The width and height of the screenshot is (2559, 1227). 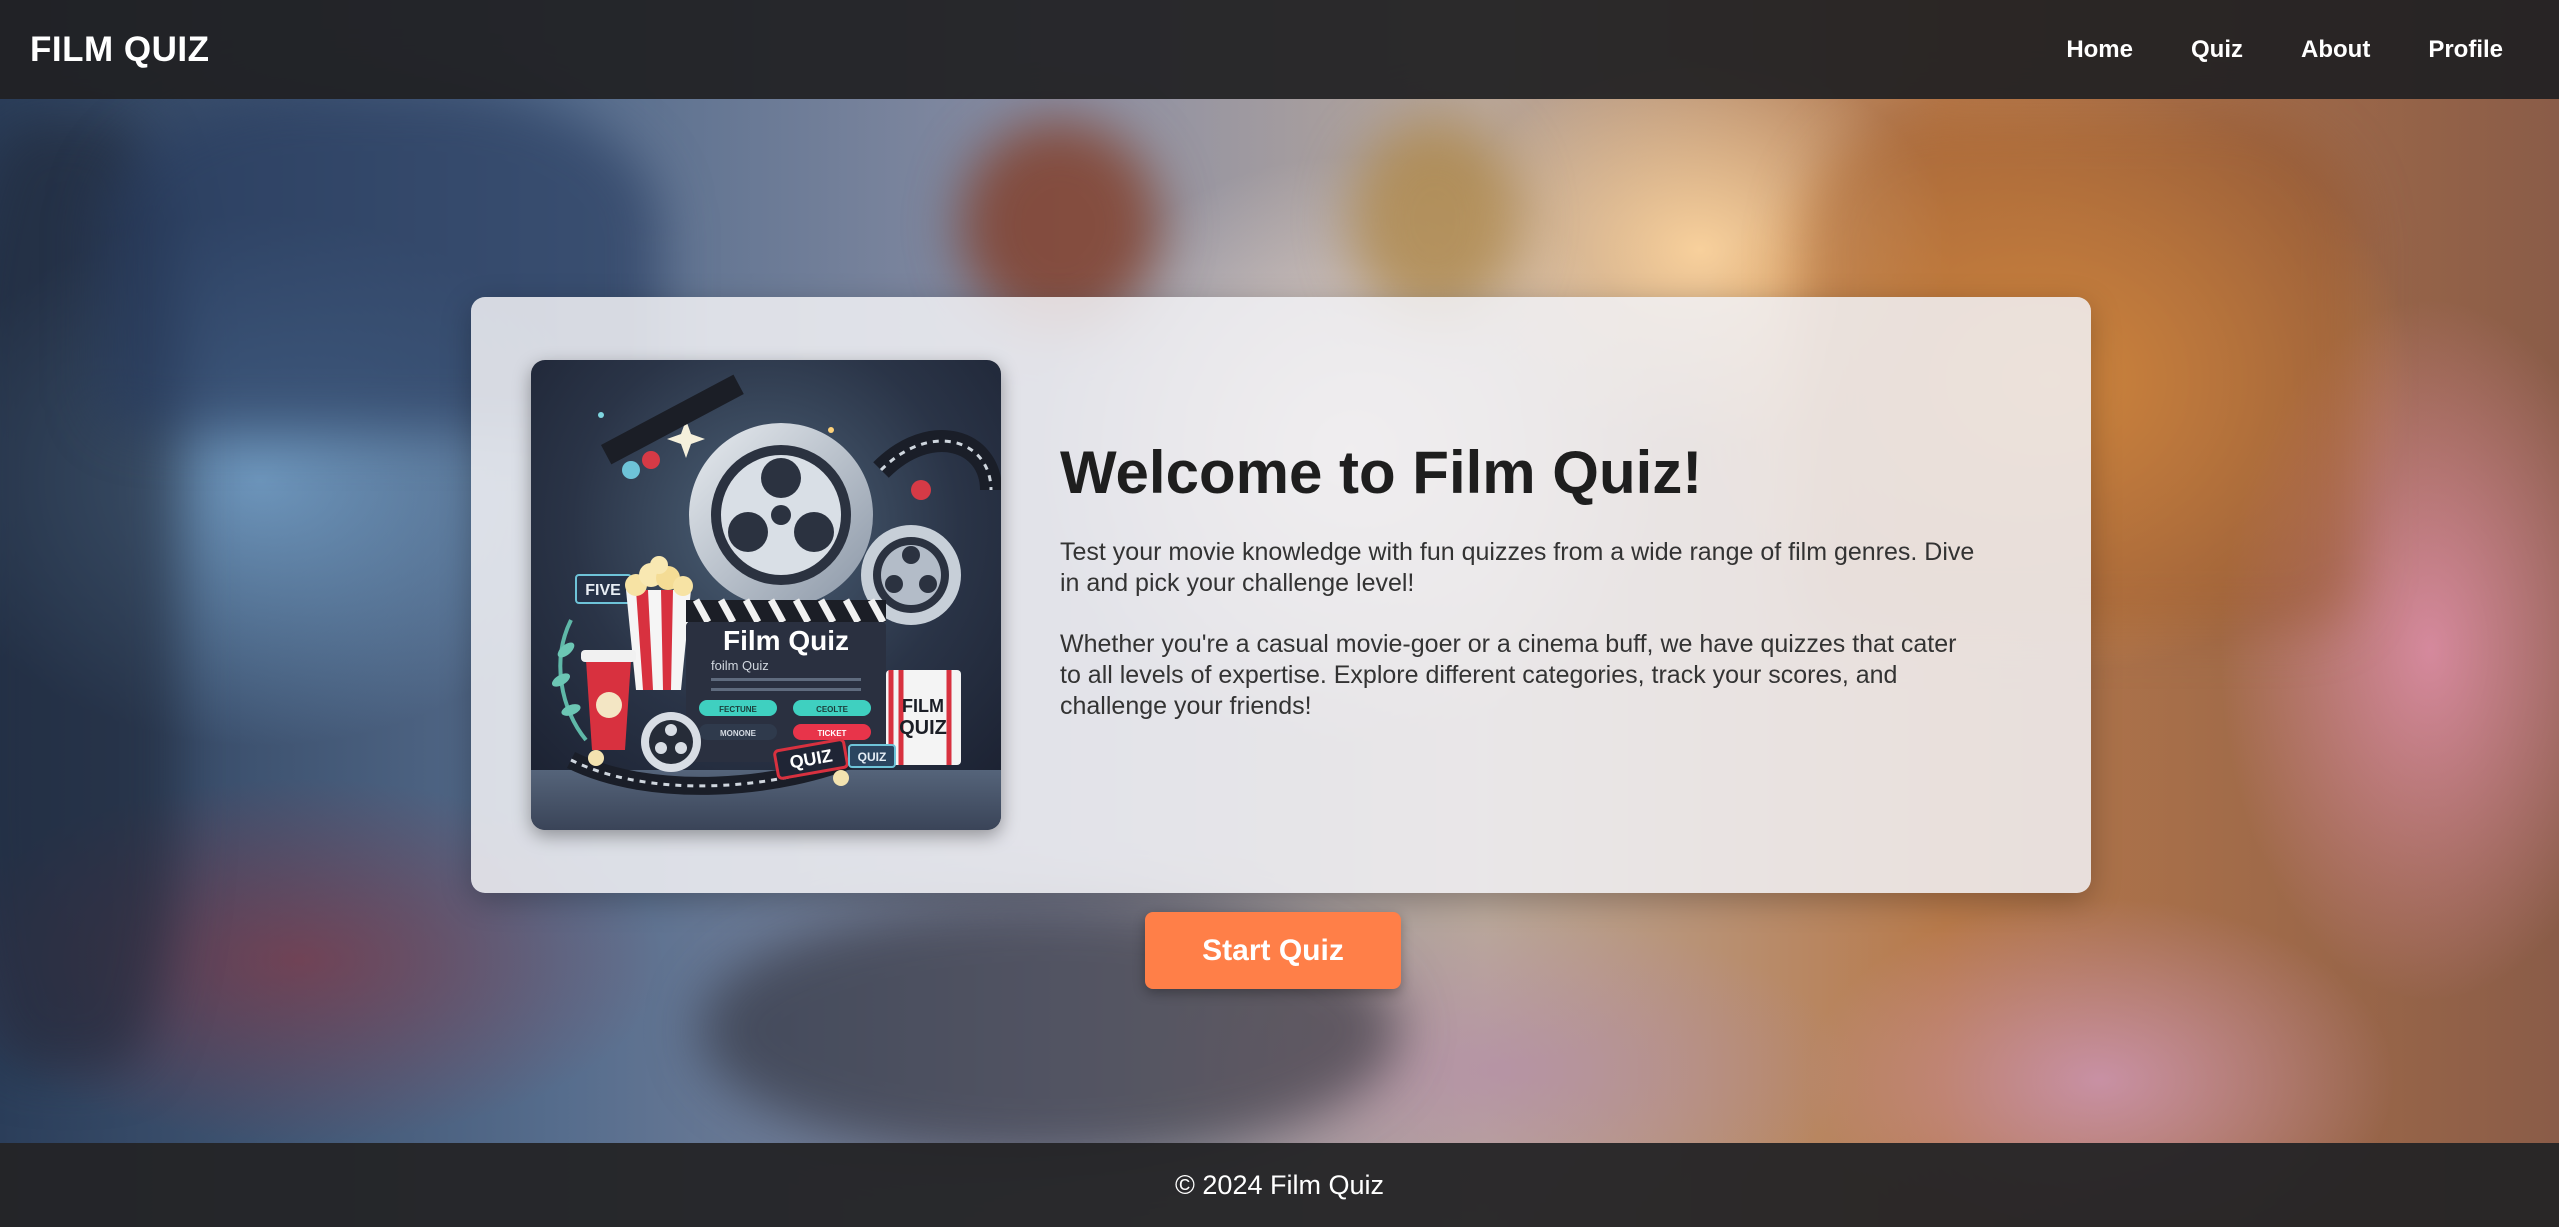 I want to click on start-quiz-button: Start Quiz, so click(x=1273, y=950).